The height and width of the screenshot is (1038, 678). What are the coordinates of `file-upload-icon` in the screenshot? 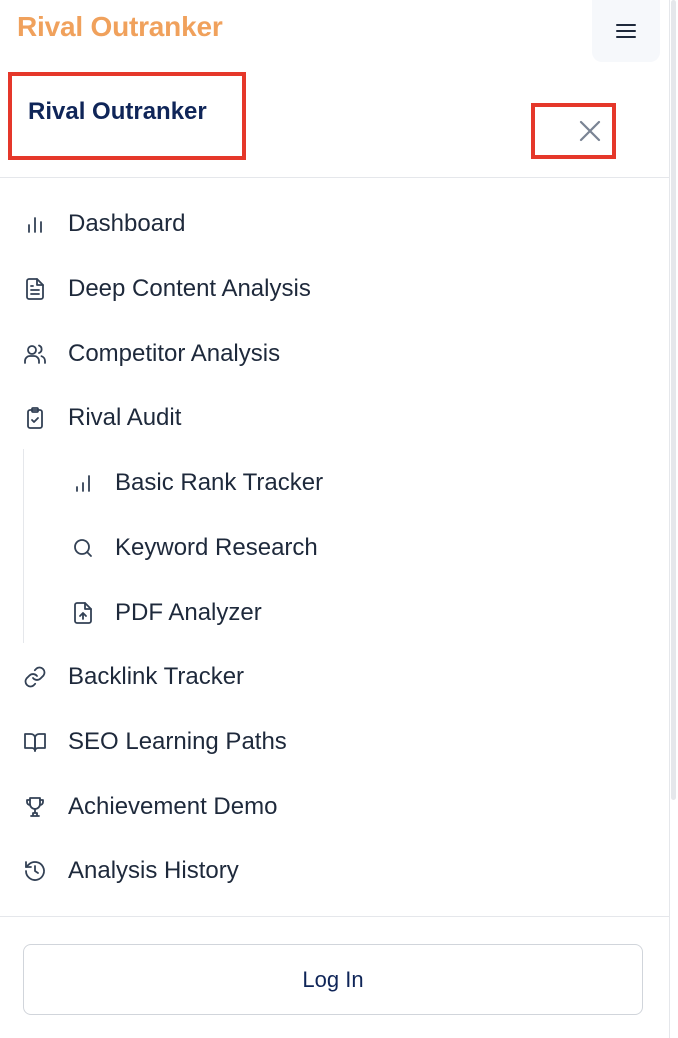 It's located at (83, 613).